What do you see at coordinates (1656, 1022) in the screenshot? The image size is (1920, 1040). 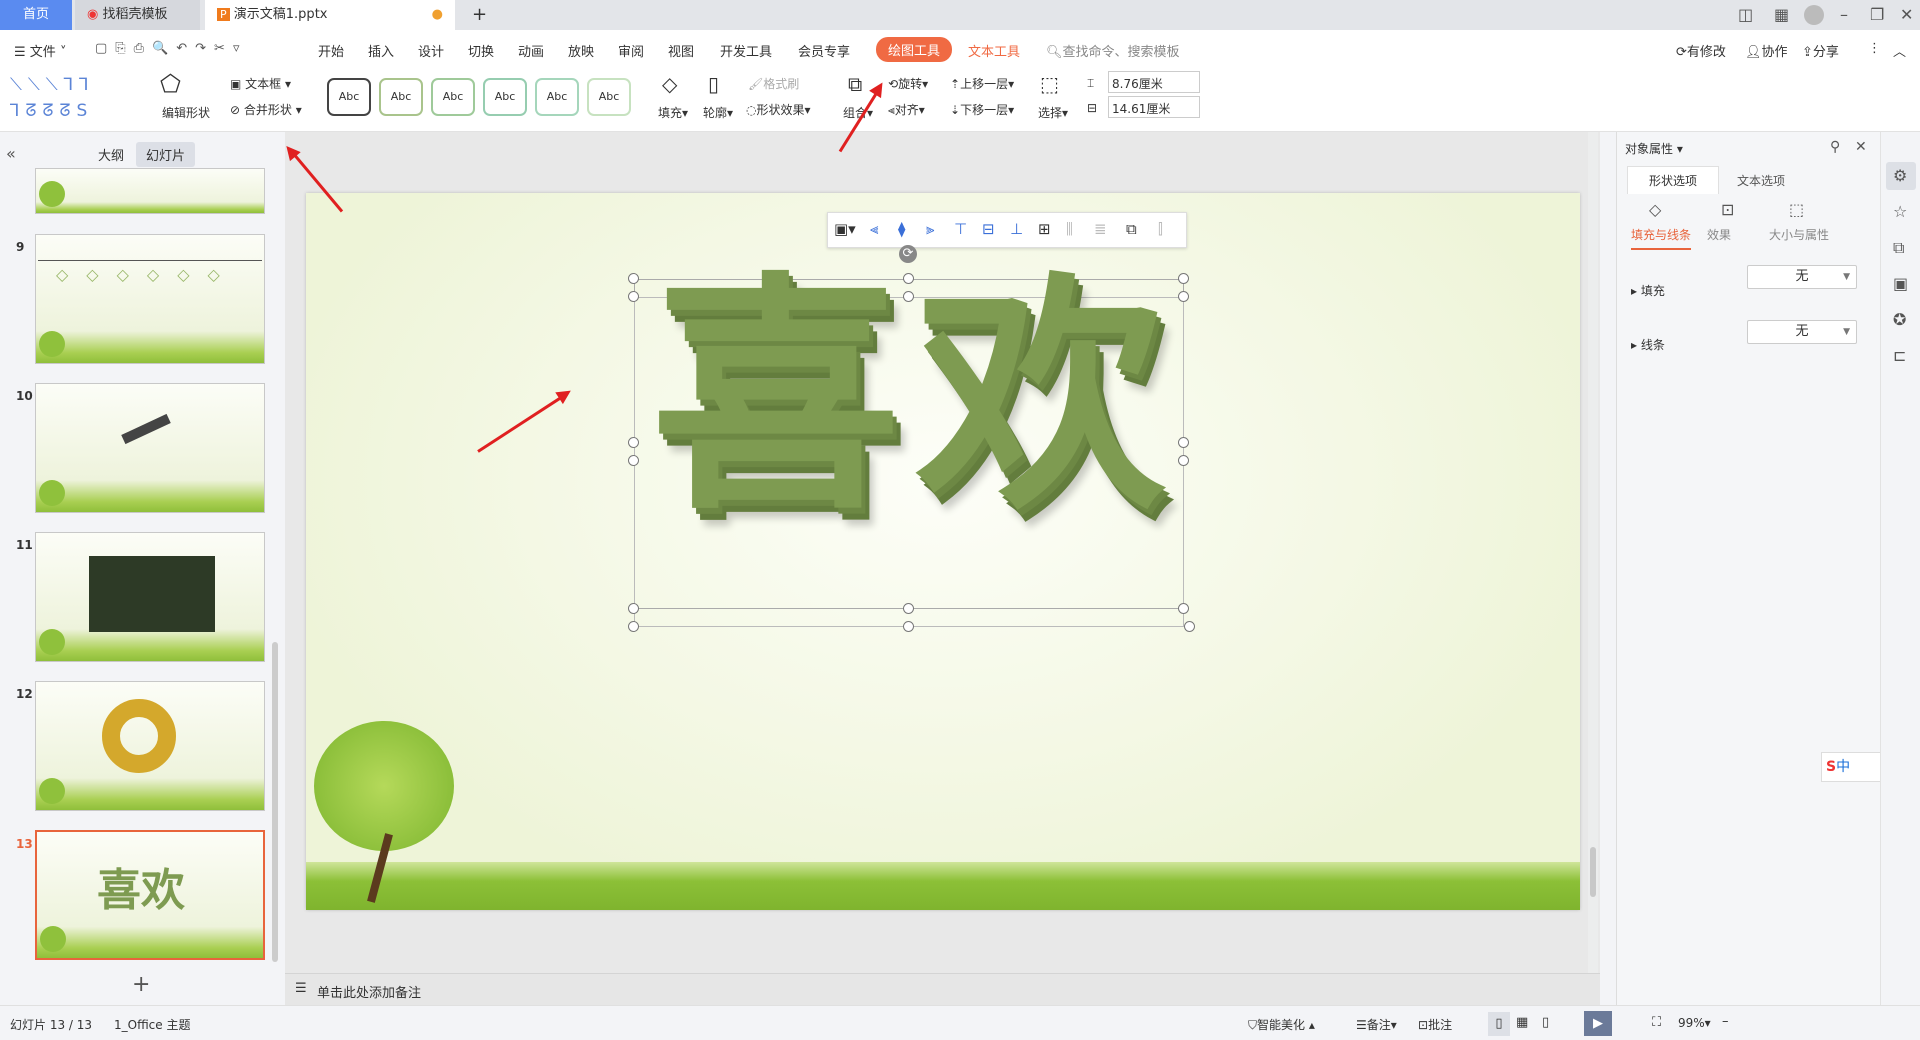 I see `fit-window-icon: ⛶` at bounding box center [1656, 1022].